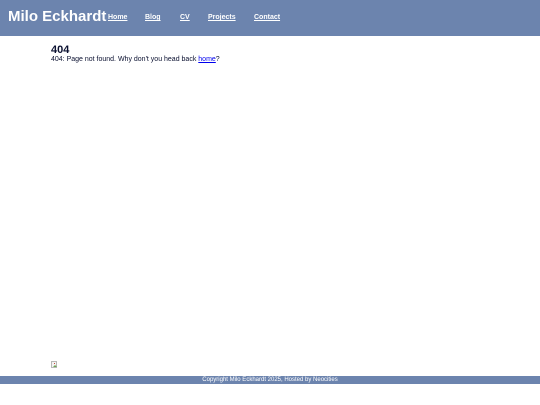 This screenshot has height=405, width=540. What do you see at coordinates (153, 17) in the screenshot?
I see `nav-link-blog: Blog` at bounding box center [153, 17].